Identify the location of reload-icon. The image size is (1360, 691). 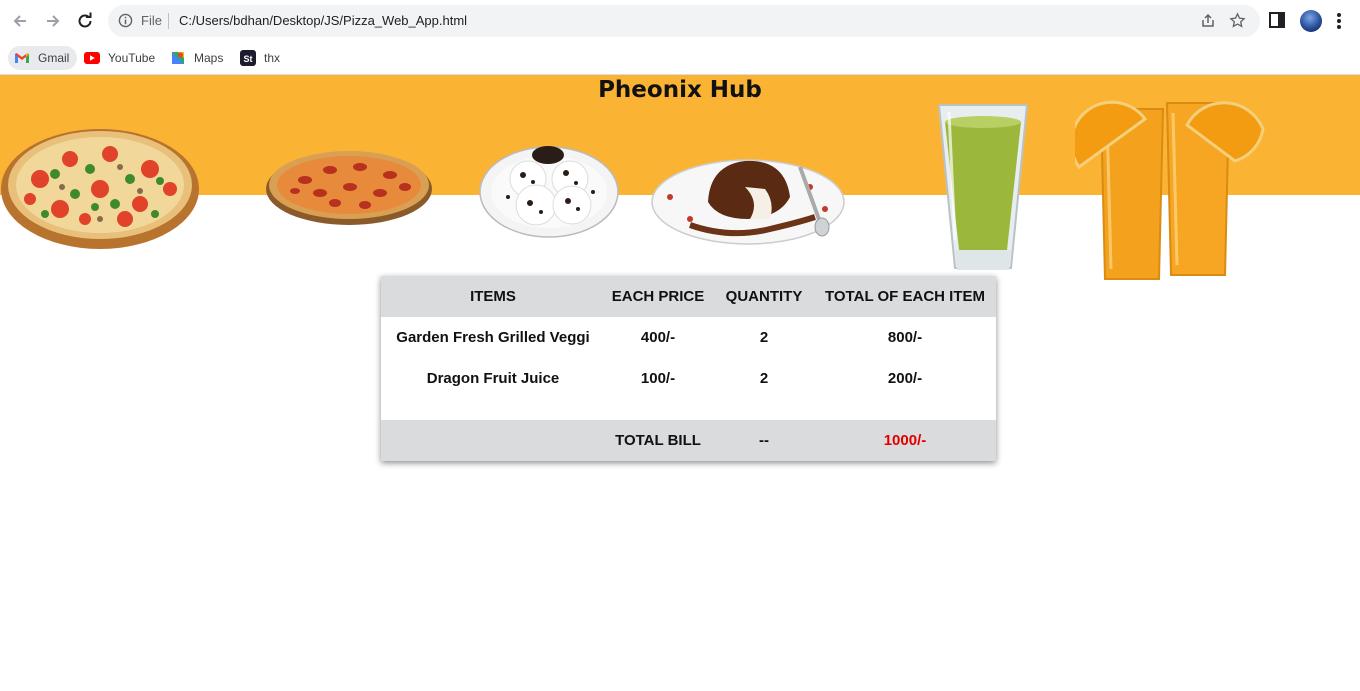
(85, 20).